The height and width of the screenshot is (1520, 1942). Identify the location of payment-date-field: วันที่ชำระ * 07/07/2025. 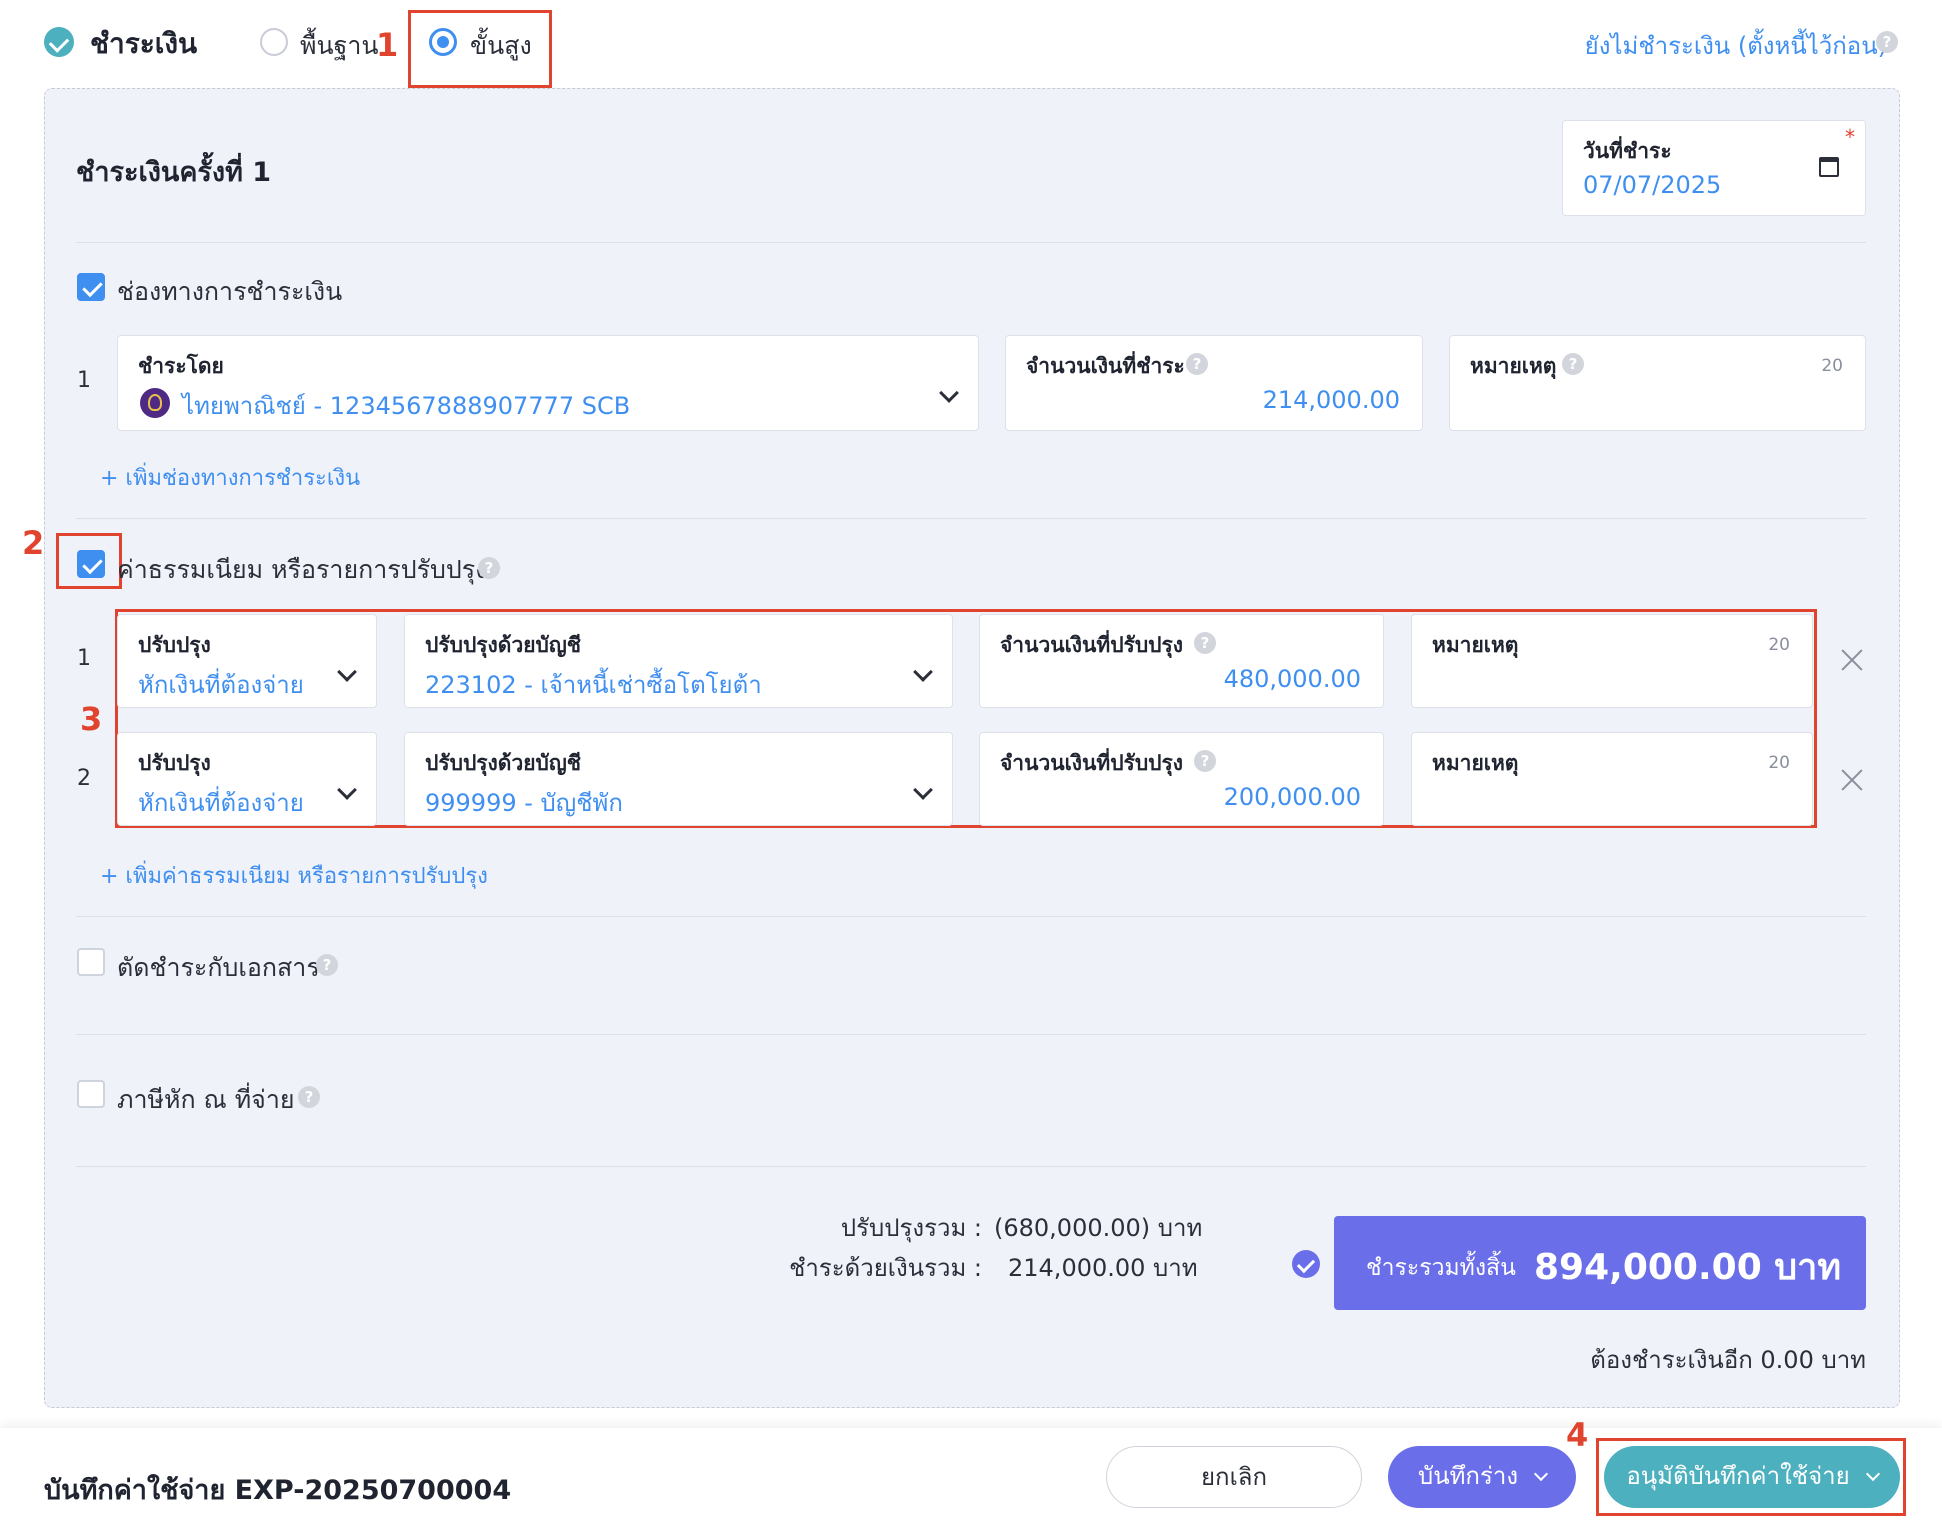
(1714, 168).